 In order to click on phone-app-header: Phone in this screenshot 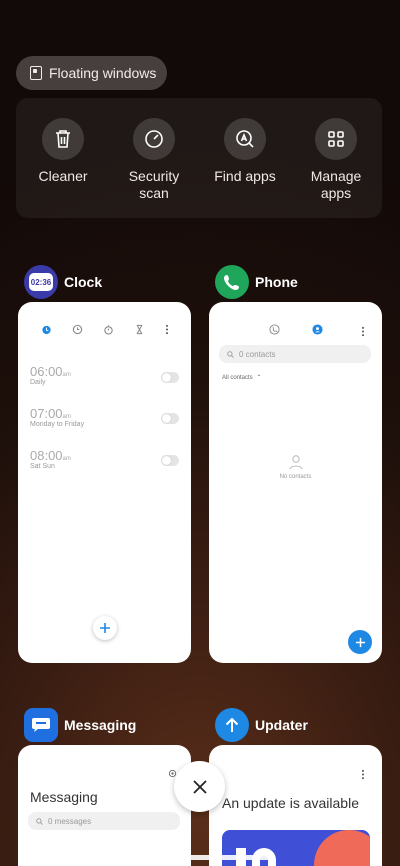, I will do `click(256, 282)`.